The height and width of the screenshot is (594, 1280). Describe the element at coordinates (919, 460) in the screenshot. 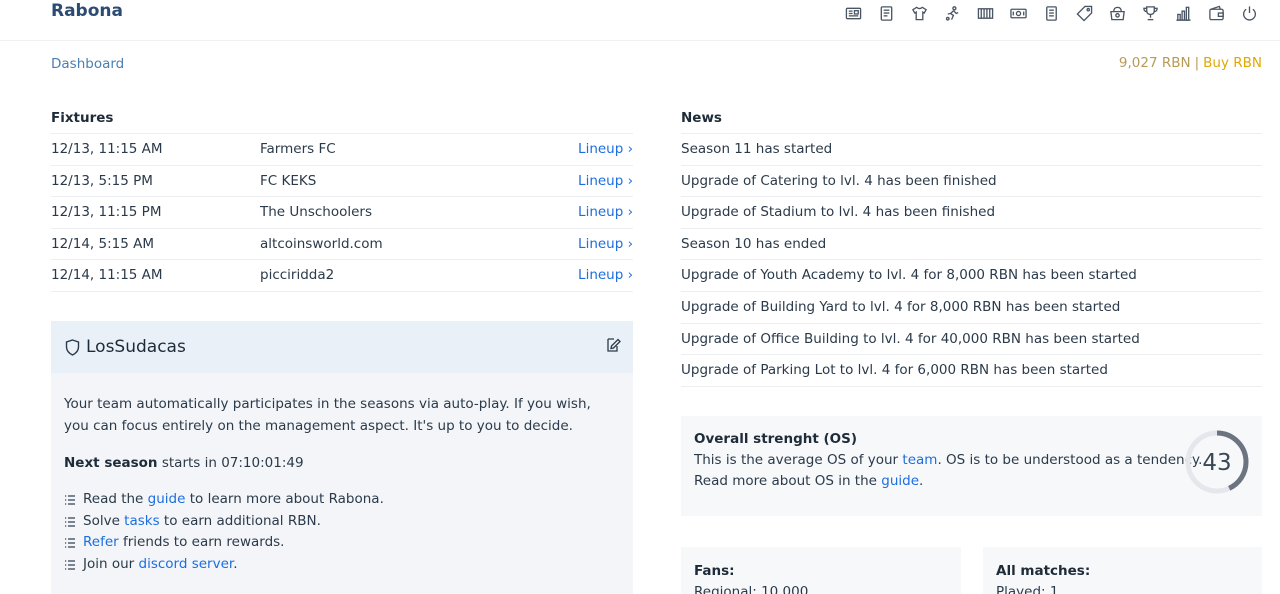

I see `team-link: team` at that location.